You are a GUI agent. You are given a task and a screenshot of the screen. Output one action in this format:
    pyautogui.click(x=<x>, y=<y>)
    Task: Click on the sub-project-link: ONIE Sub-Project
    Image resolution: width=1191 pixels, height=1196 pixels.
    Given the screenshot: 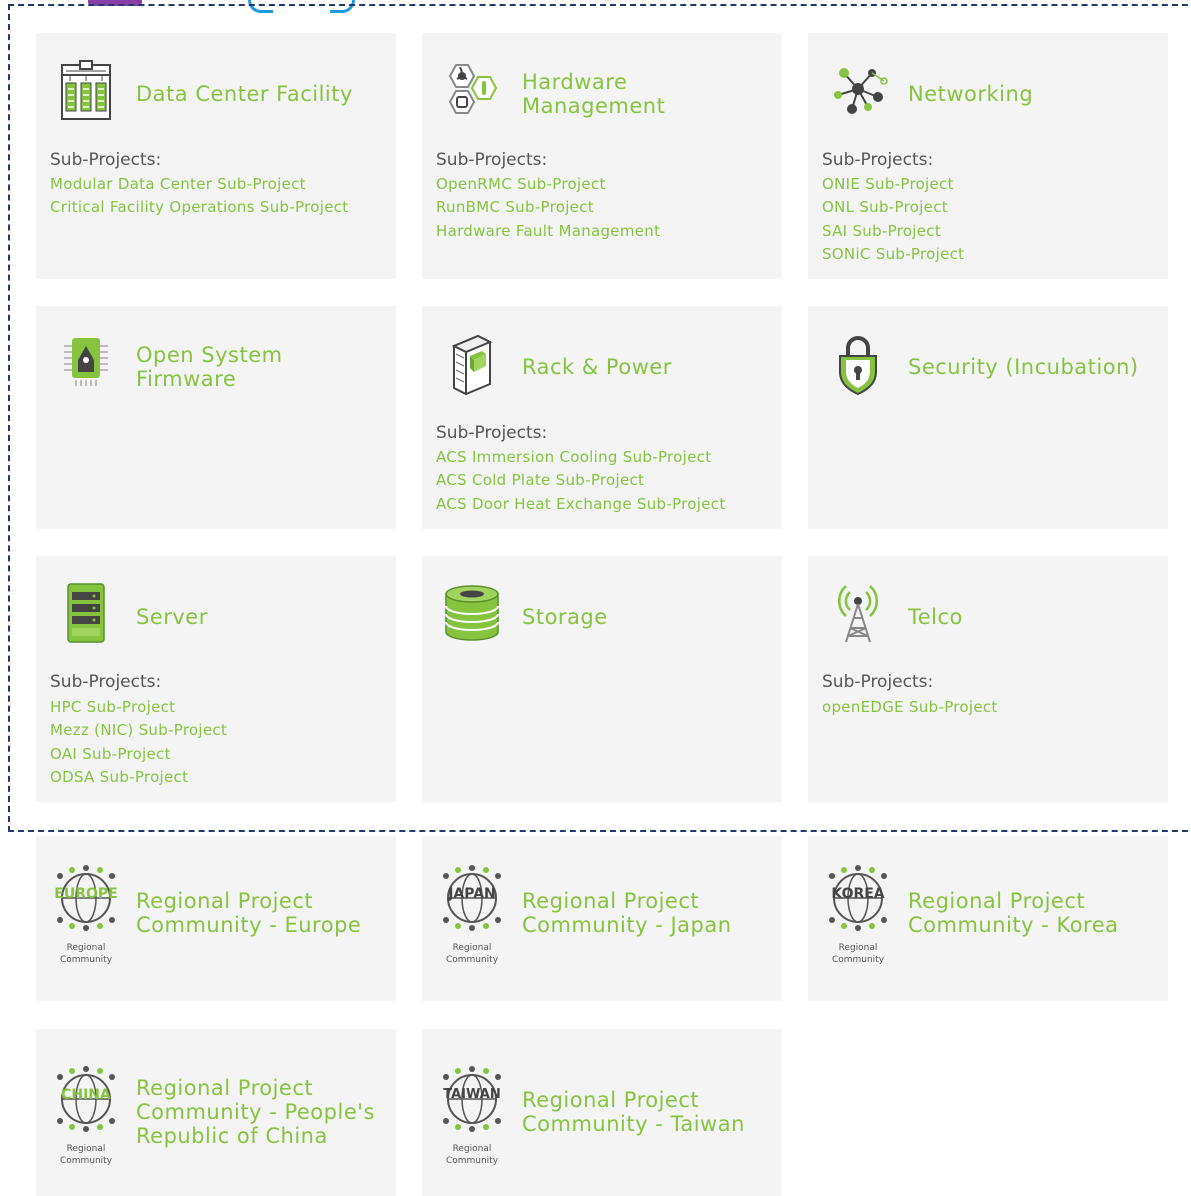 What is the action you would take?
    pyautogui.click(x=893, y=184)
    